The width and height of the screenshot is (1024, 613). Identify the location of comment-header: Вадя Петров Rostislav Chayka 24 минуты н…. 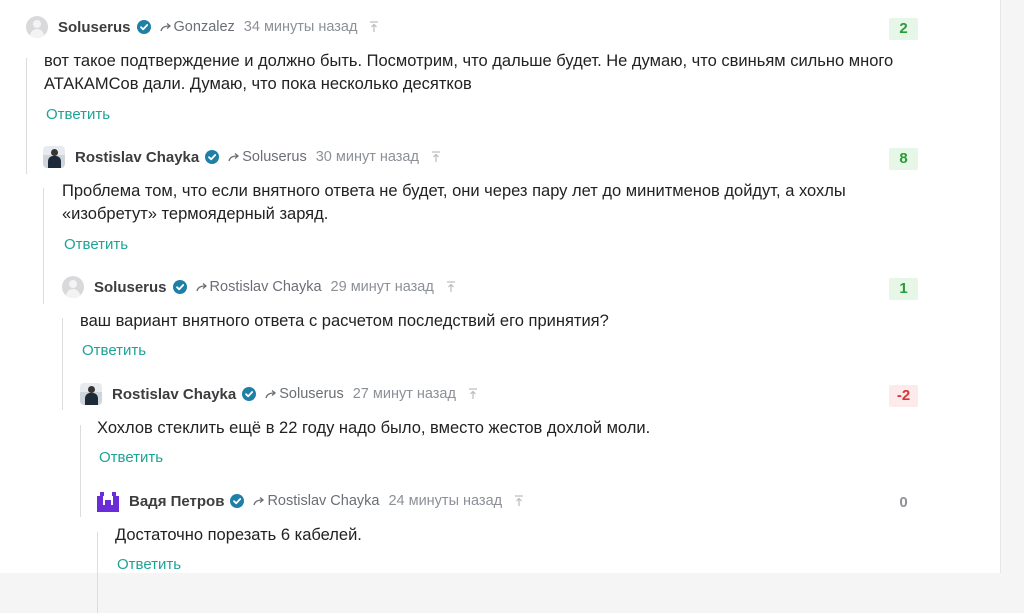
(310, 501).